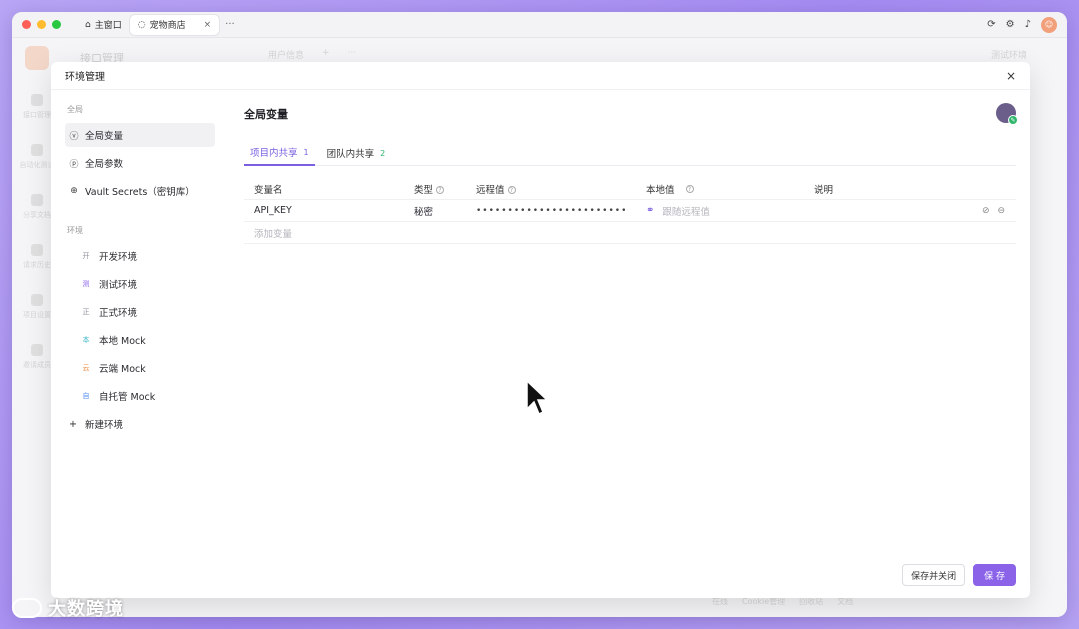 The image size is (1079, 629). I want to click on section-label-global: 全局, so click(75, 109).